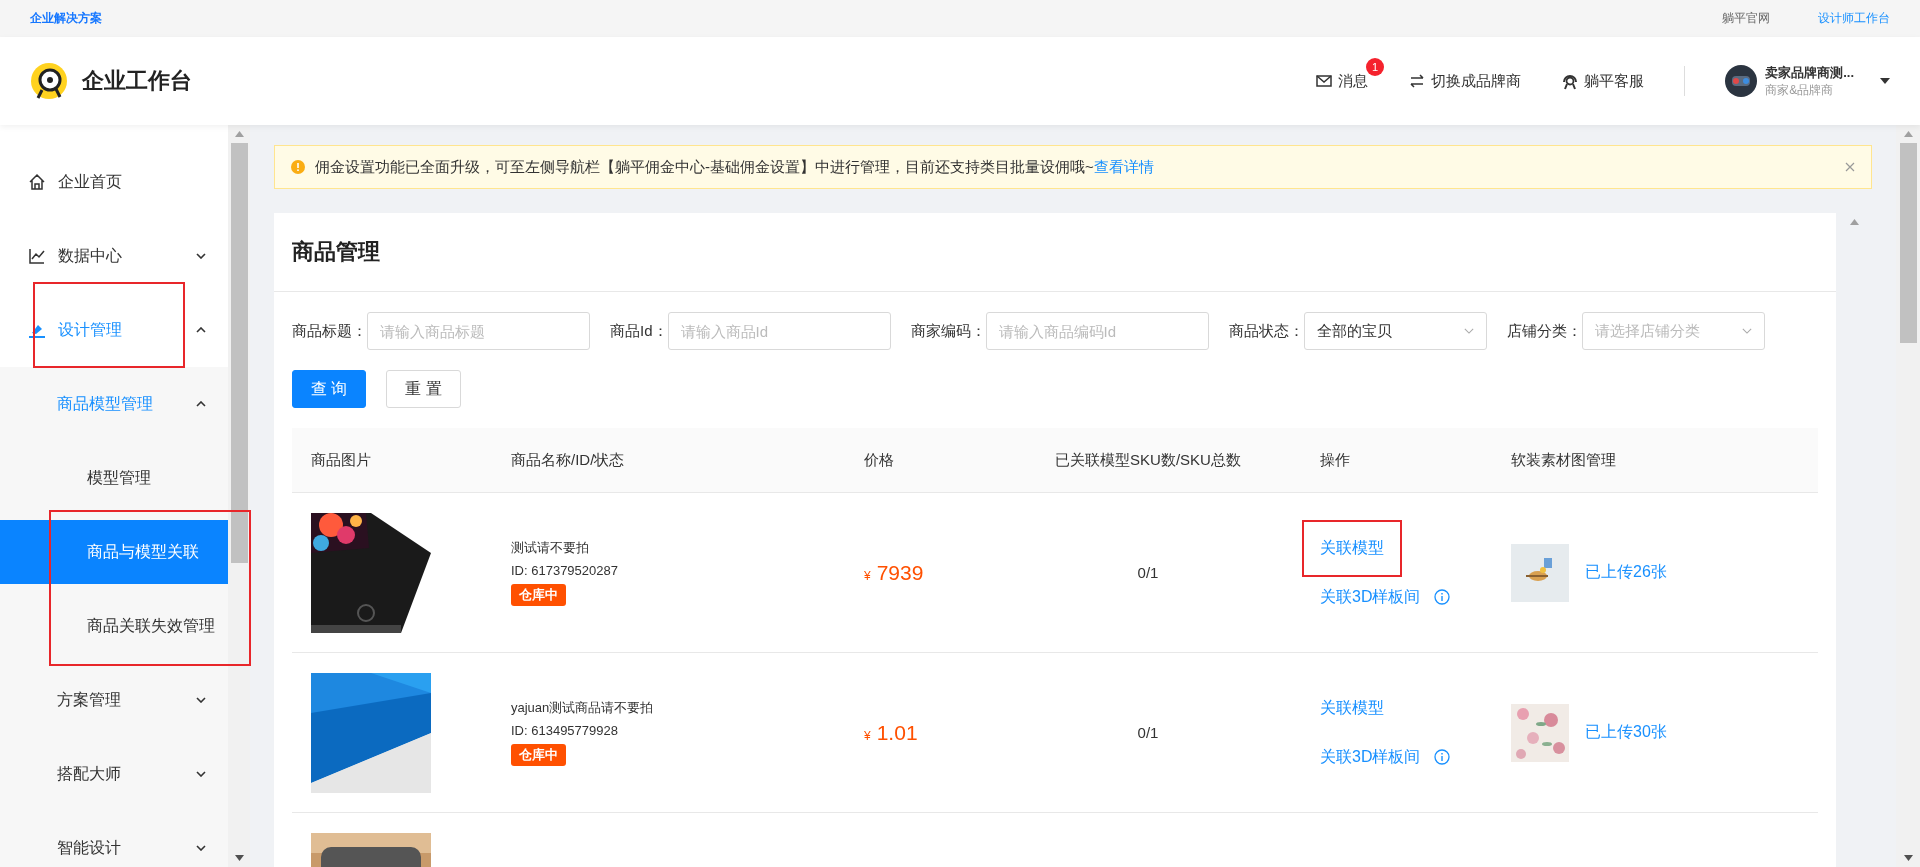  Describe the element at coordinates (1850, 167) in the screenshot. I see `close-icon` at that location.